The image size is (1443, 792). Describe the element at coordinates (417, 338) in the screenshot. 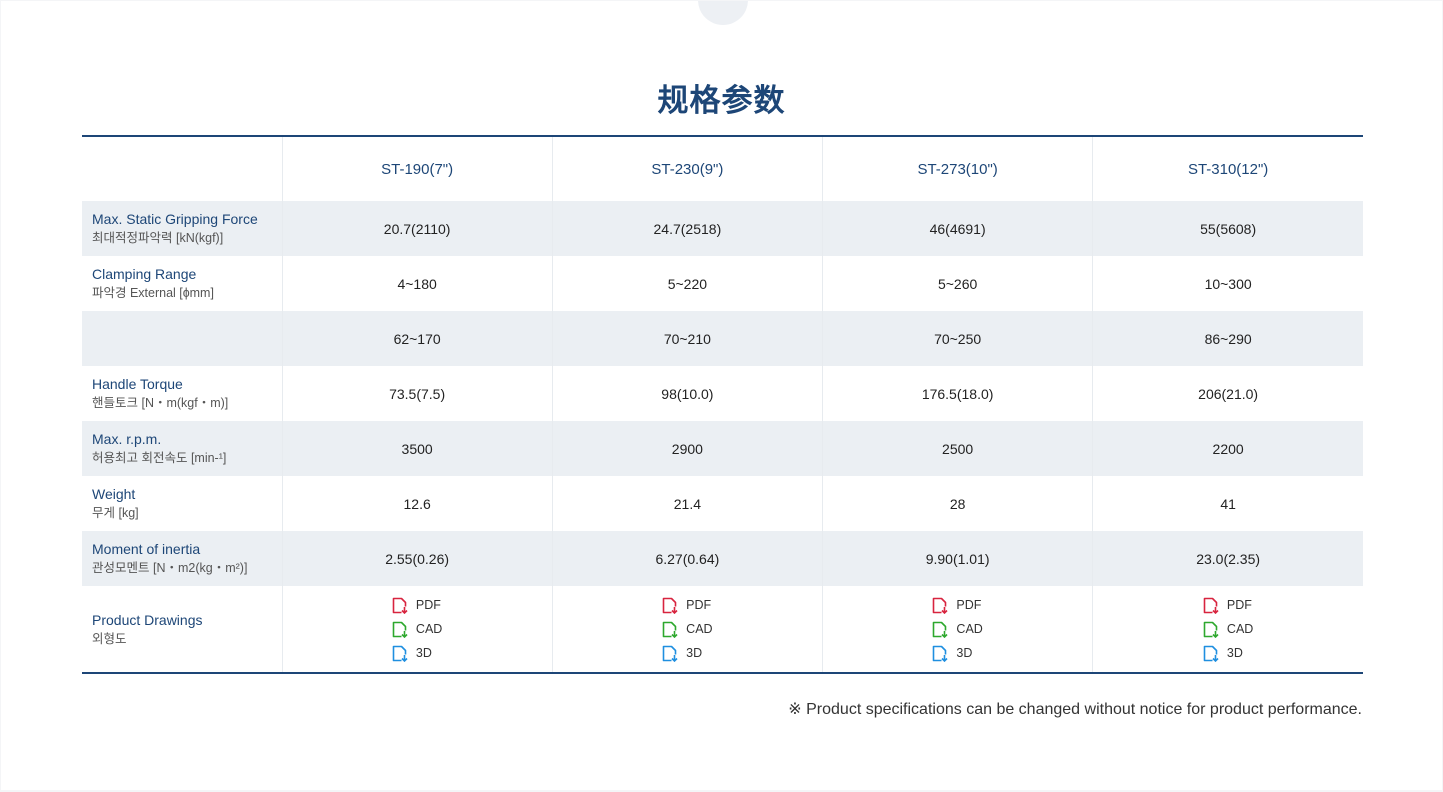

I see `table-cell: 62~170` at that location.